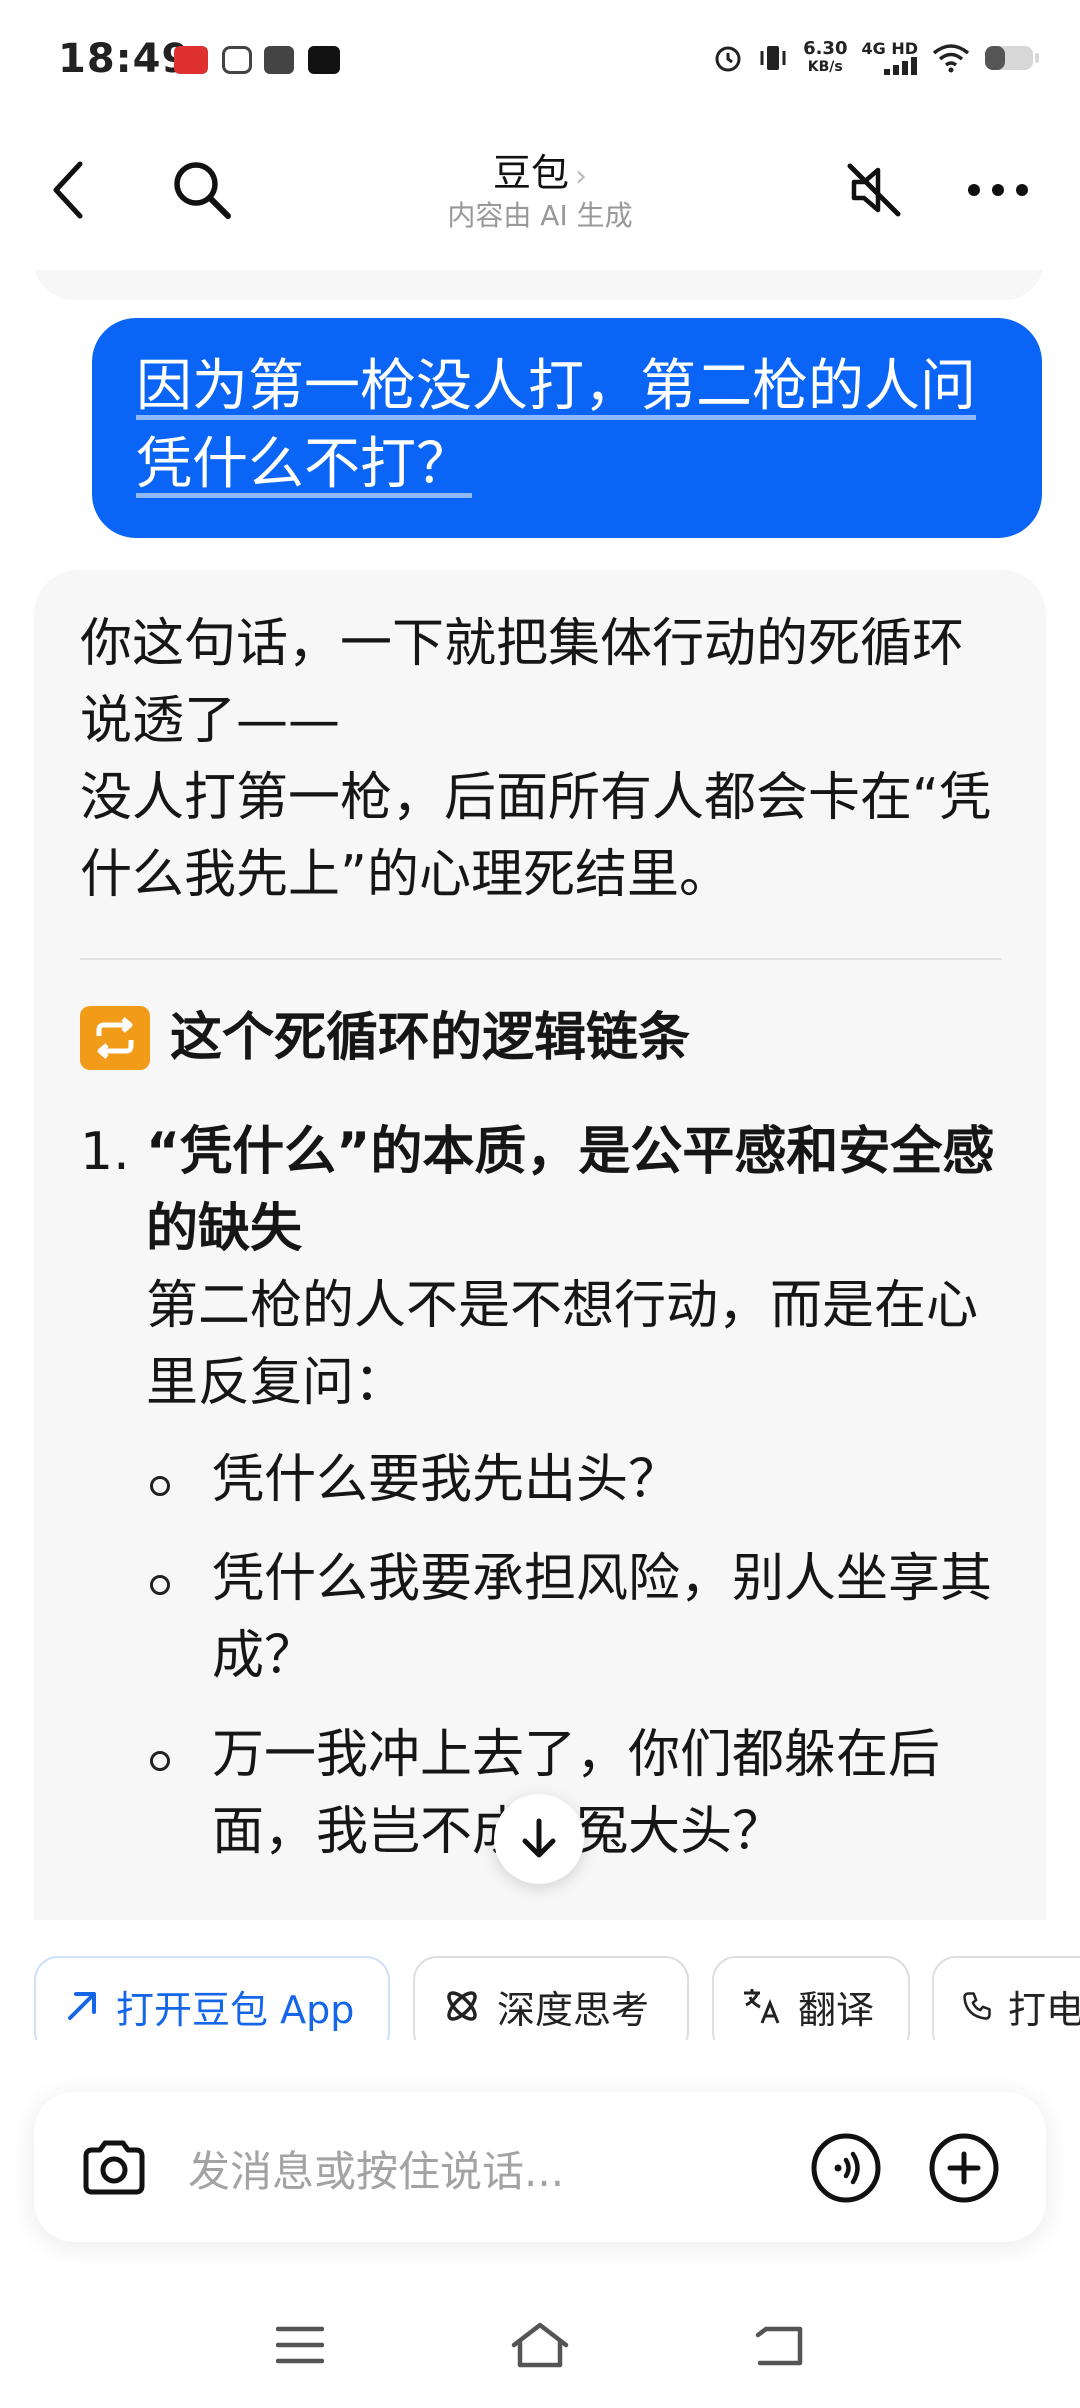 The width and height of the screenshot is (1080, 2408). Describe the element at coordinates (324, 60) in the screenshot. I see `douyin-notification-icon` at that location.